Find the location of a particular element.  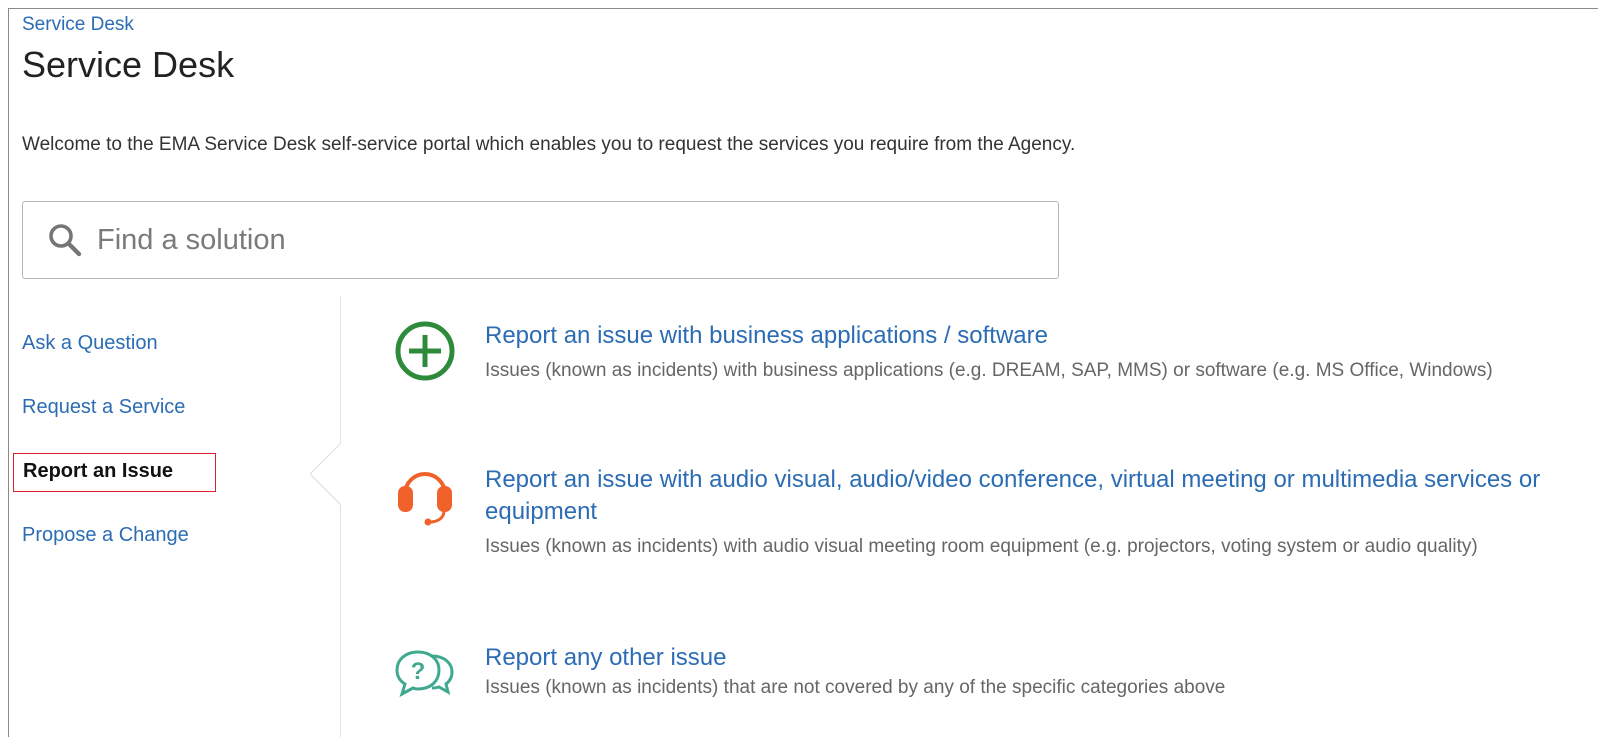

headset-icon is located at coordinates (425, 499).